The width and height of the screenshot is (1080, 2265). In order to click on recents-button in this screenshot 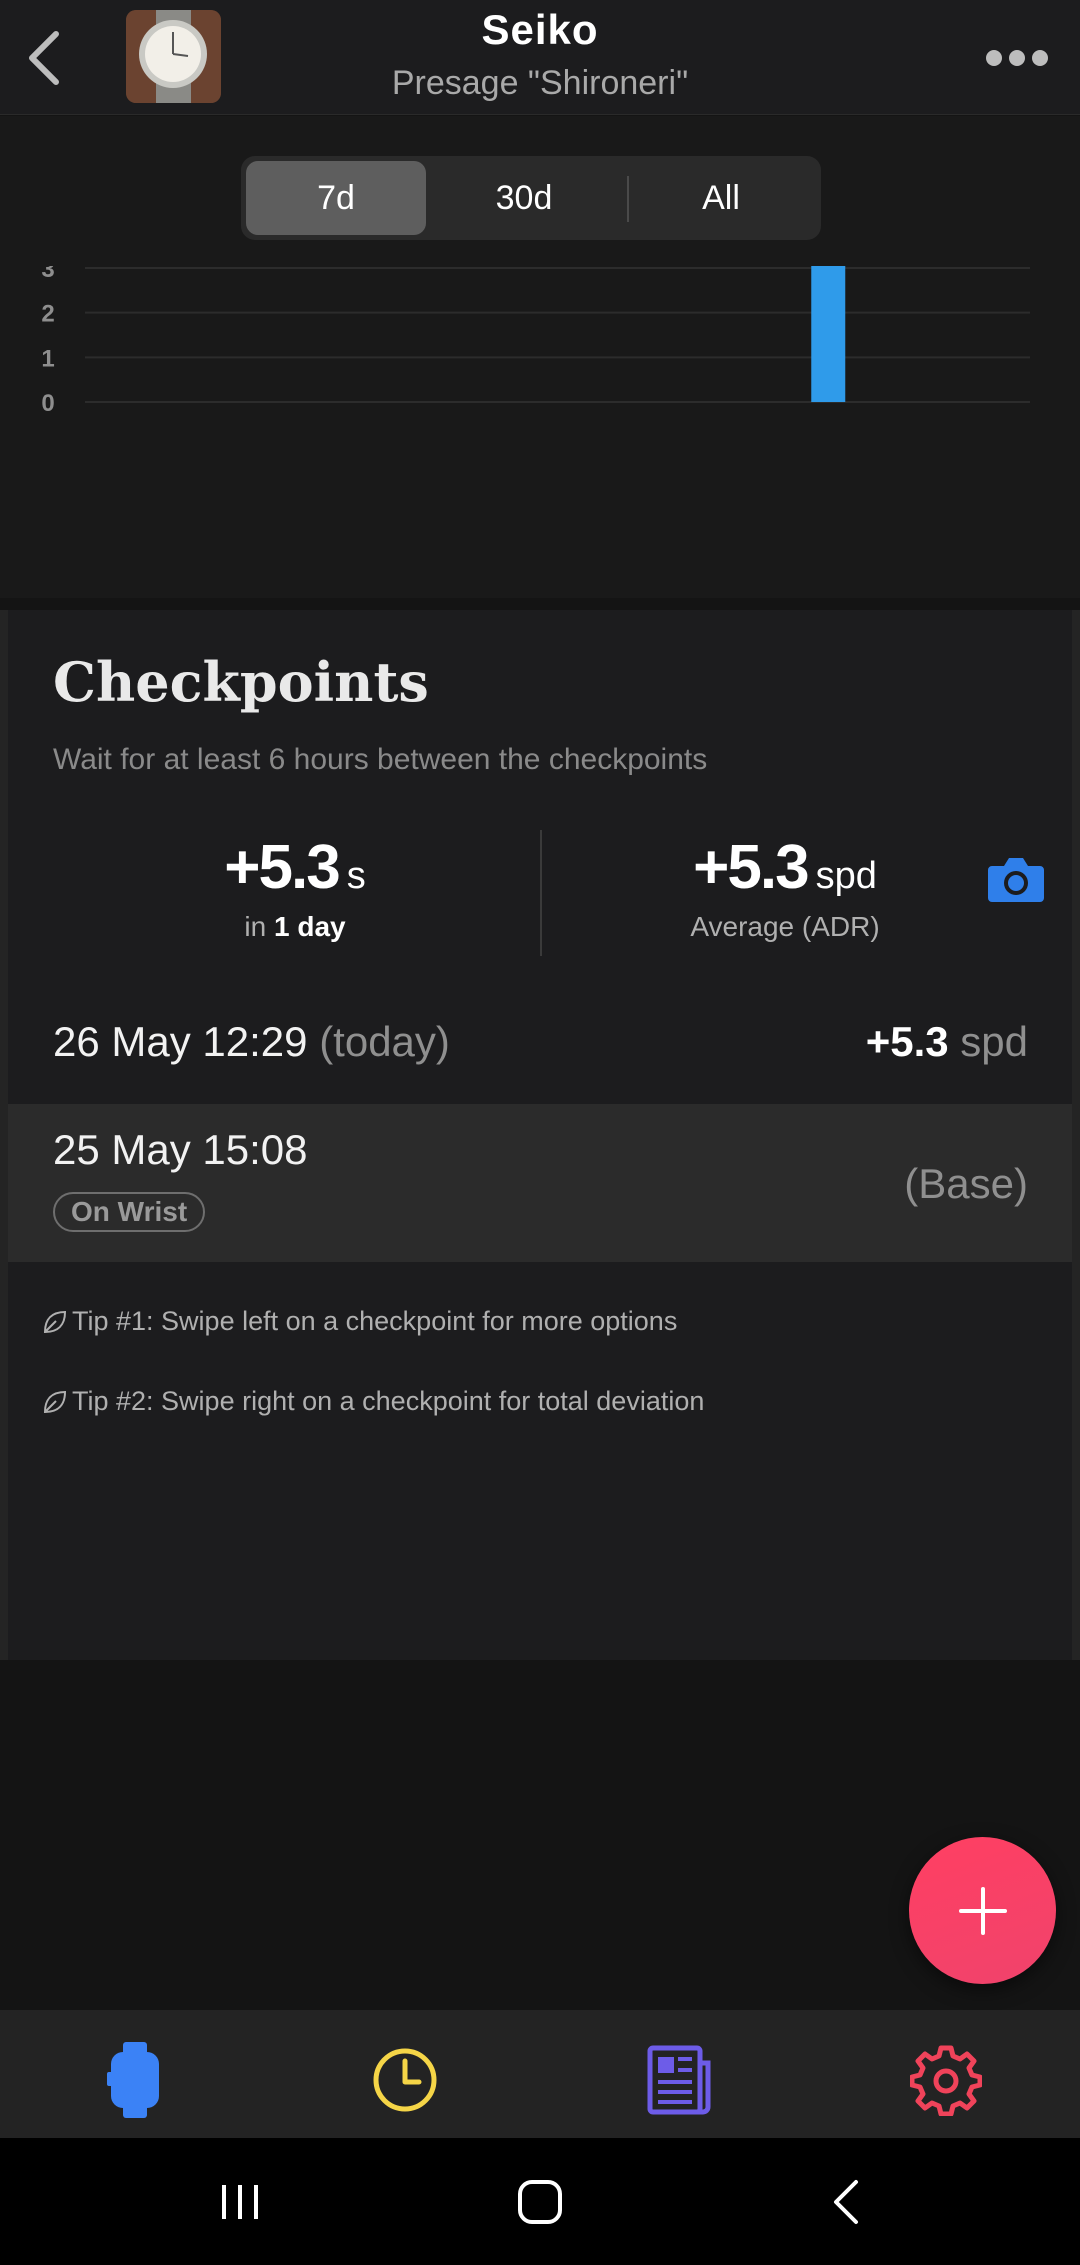, I will do `click(240, 2202)`.